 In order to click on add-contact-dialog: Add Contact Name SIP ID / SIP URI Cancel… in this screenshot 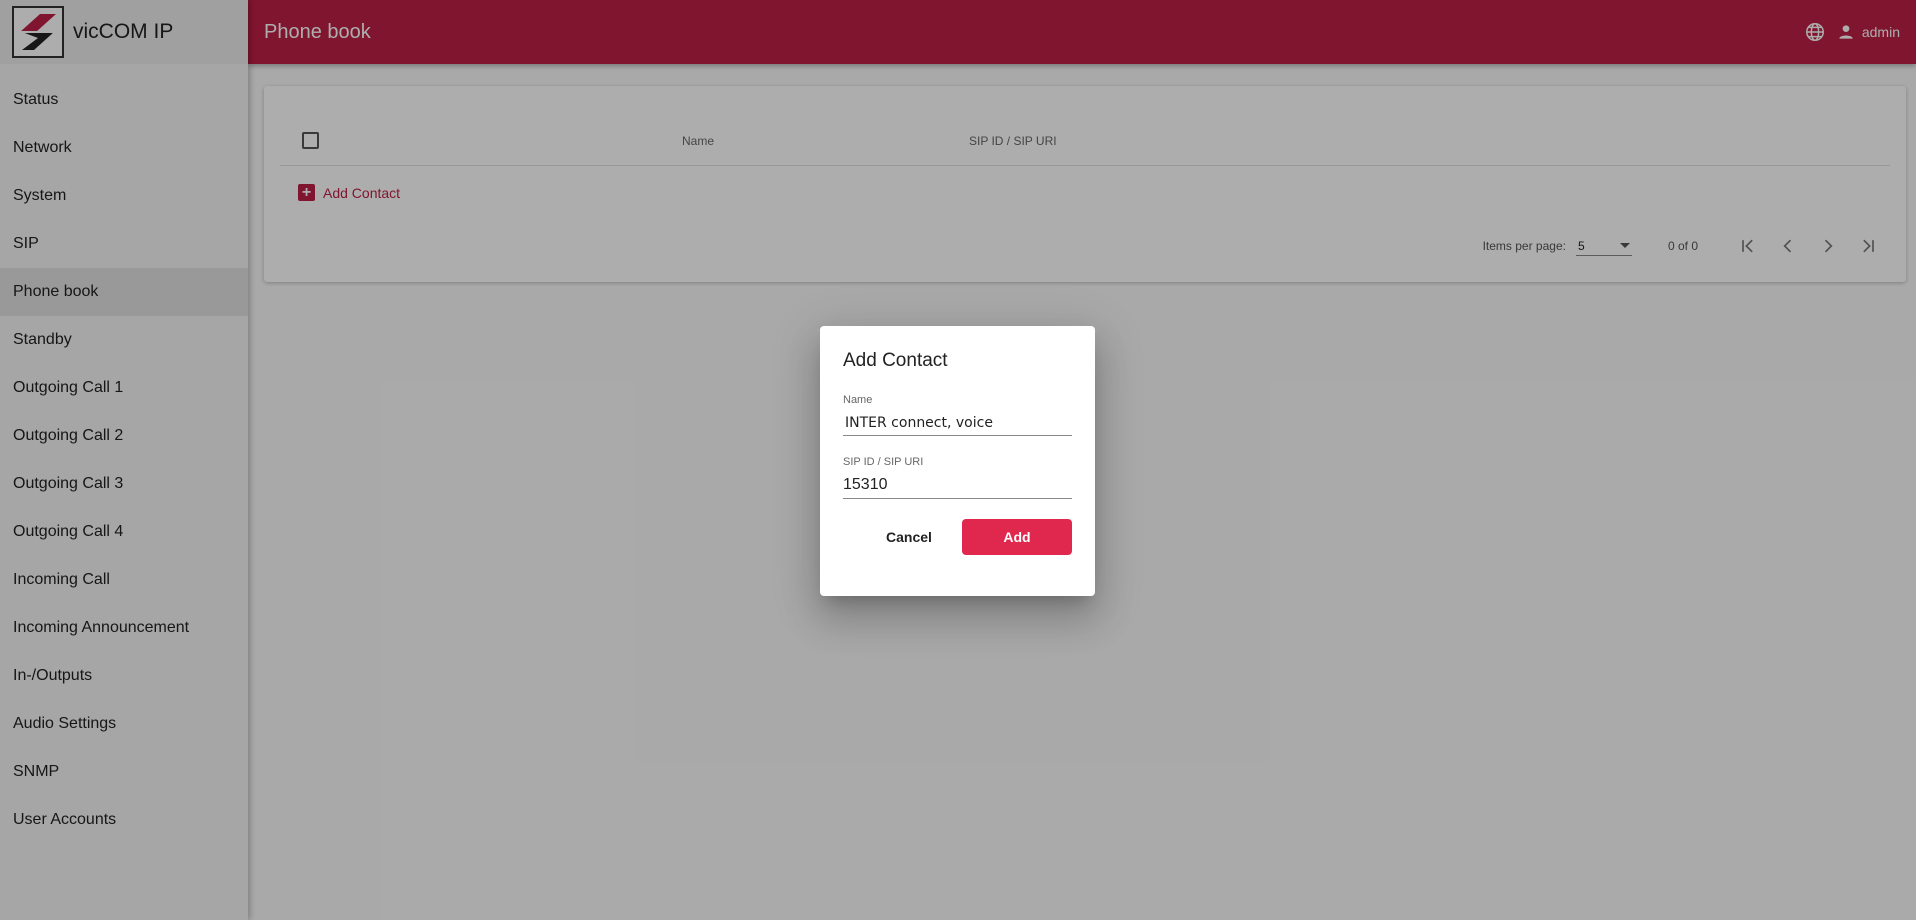, I will do `click(957, 461)`.